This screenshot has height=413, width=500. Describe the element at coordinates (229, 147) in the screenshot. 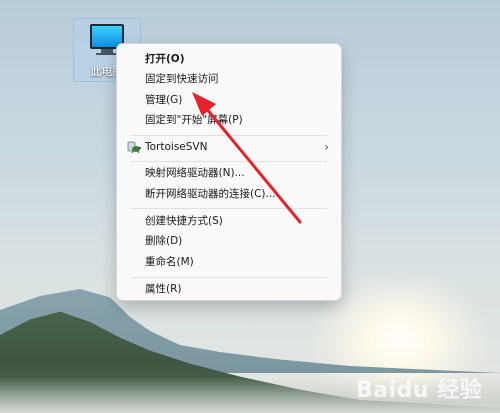

I see `menu-item-tortoisesvn: TortoiseSVN ›` at that location.